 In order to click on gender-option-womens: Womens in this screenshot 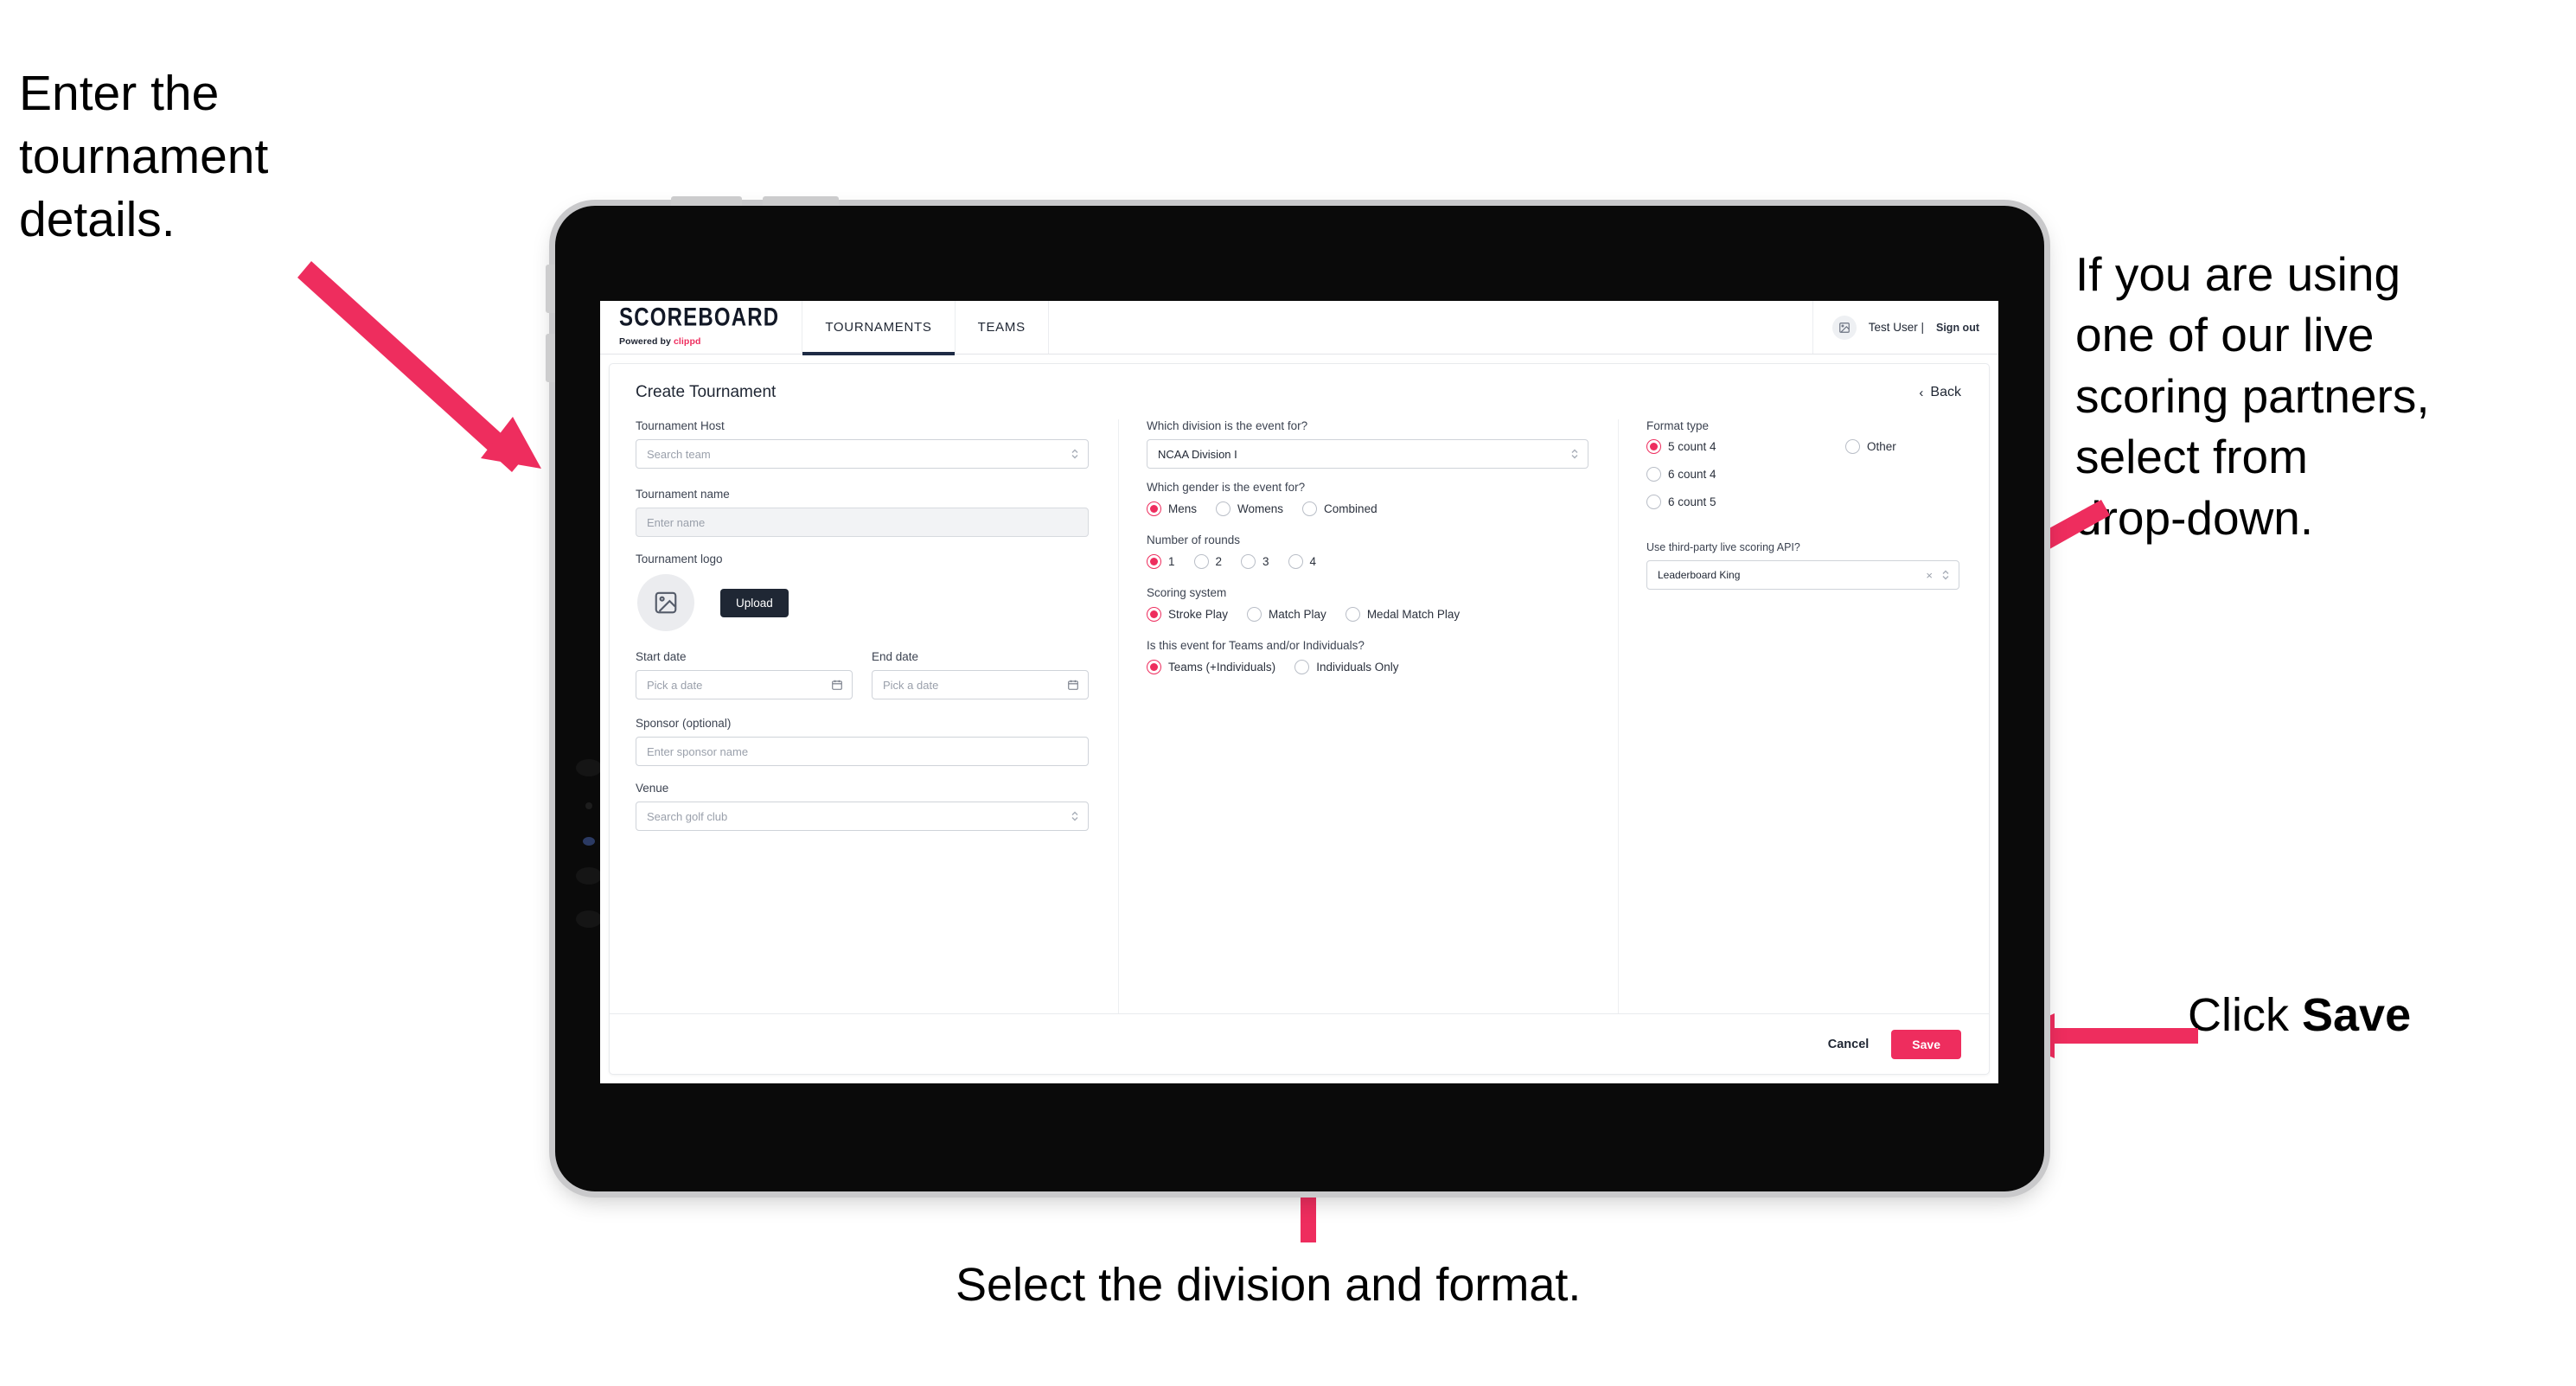, I will do `click(1249, 508)`.